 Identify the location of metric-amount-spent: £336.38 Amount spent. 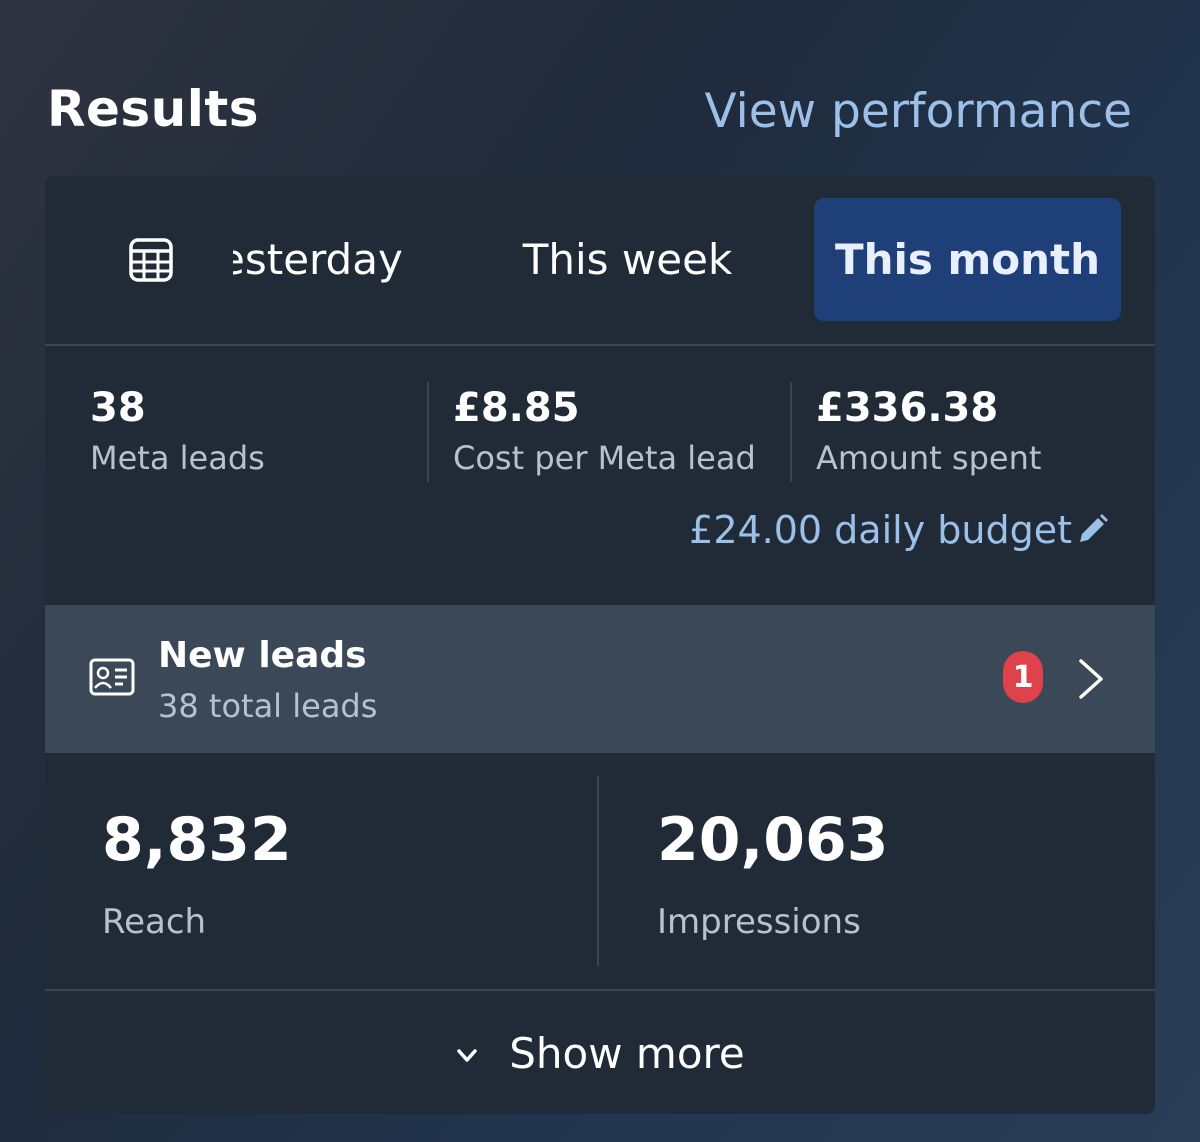
(928, 432).